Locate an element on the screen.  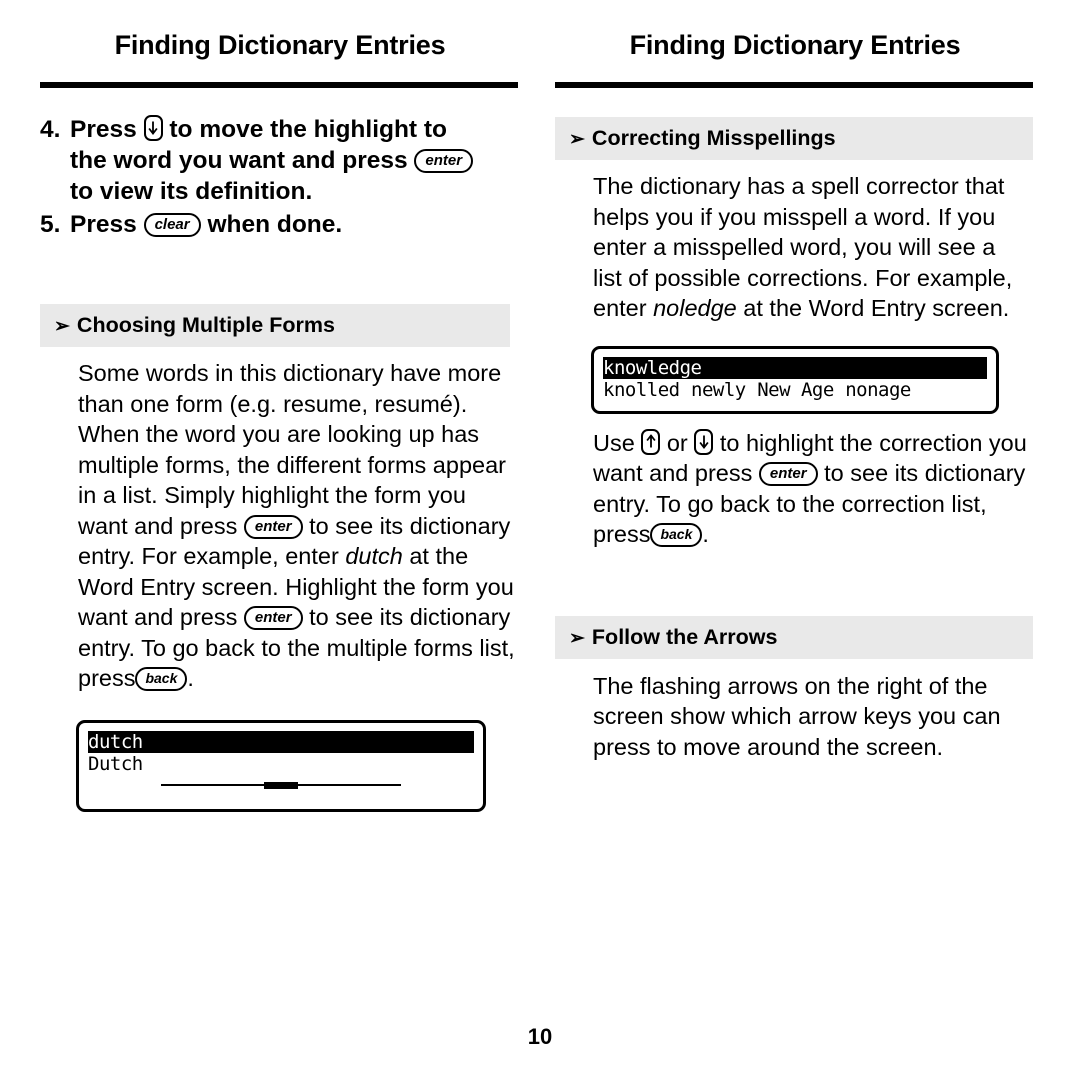
al-text-1: Use is located at coordinates (614, 442).